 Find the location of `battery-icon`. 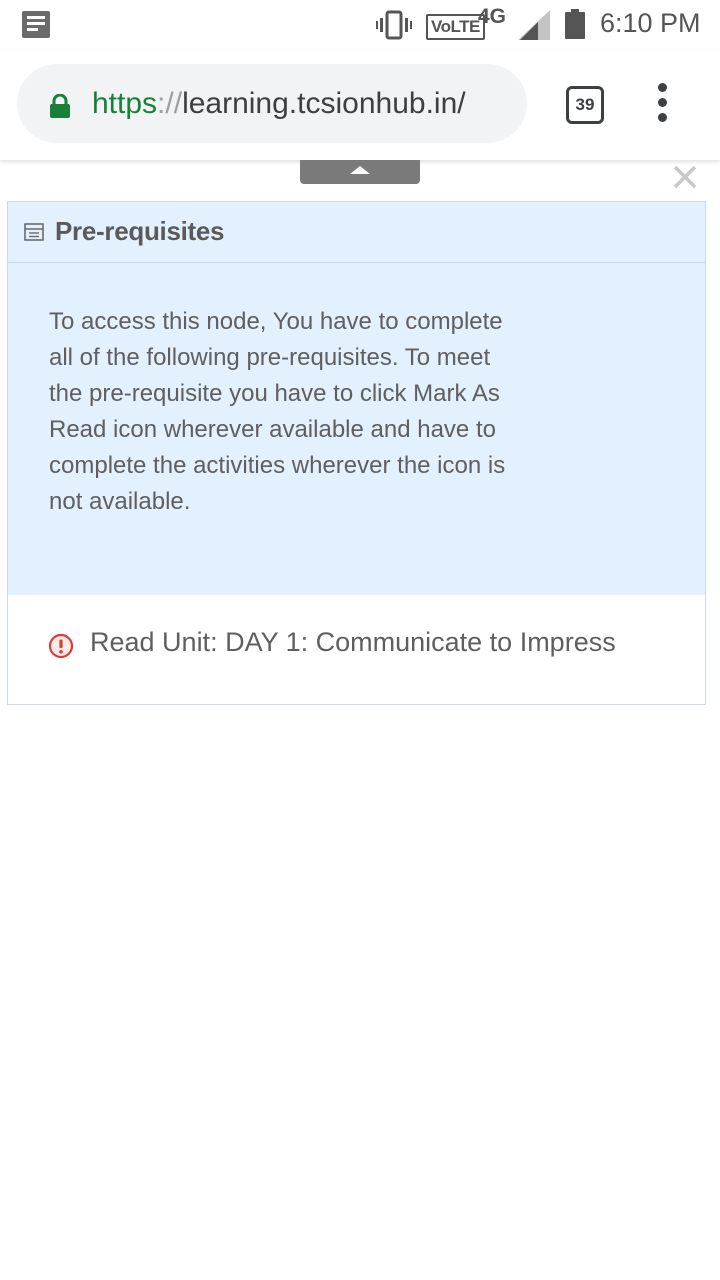

battery-icon is located at coordinates (575, 24).